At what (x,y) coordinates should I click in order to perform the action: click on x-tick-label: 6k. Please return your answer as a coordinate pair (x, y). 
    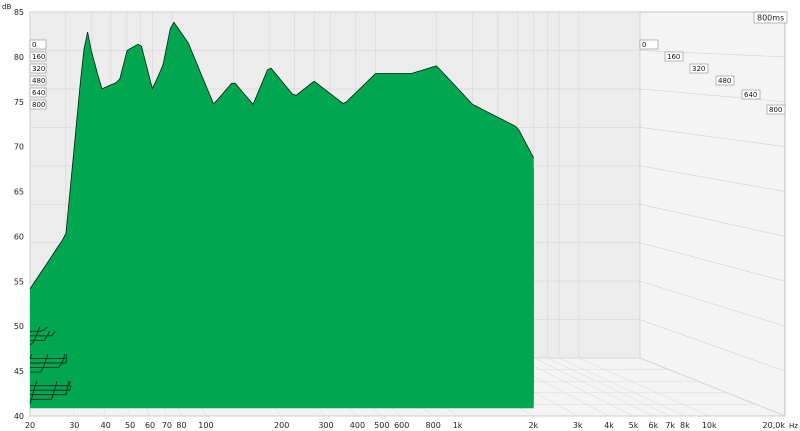
    Looking at the image, I should click on (654, 425).